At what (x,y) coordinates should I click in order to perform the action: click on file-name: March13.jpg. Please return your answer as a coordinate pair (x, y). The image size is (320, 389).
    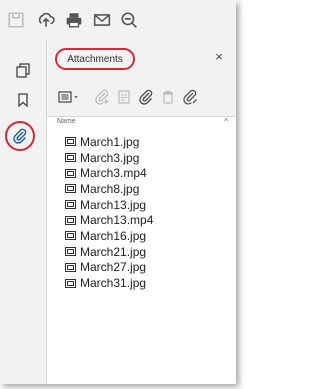
    Looking at the image, I should click on (113, 204).